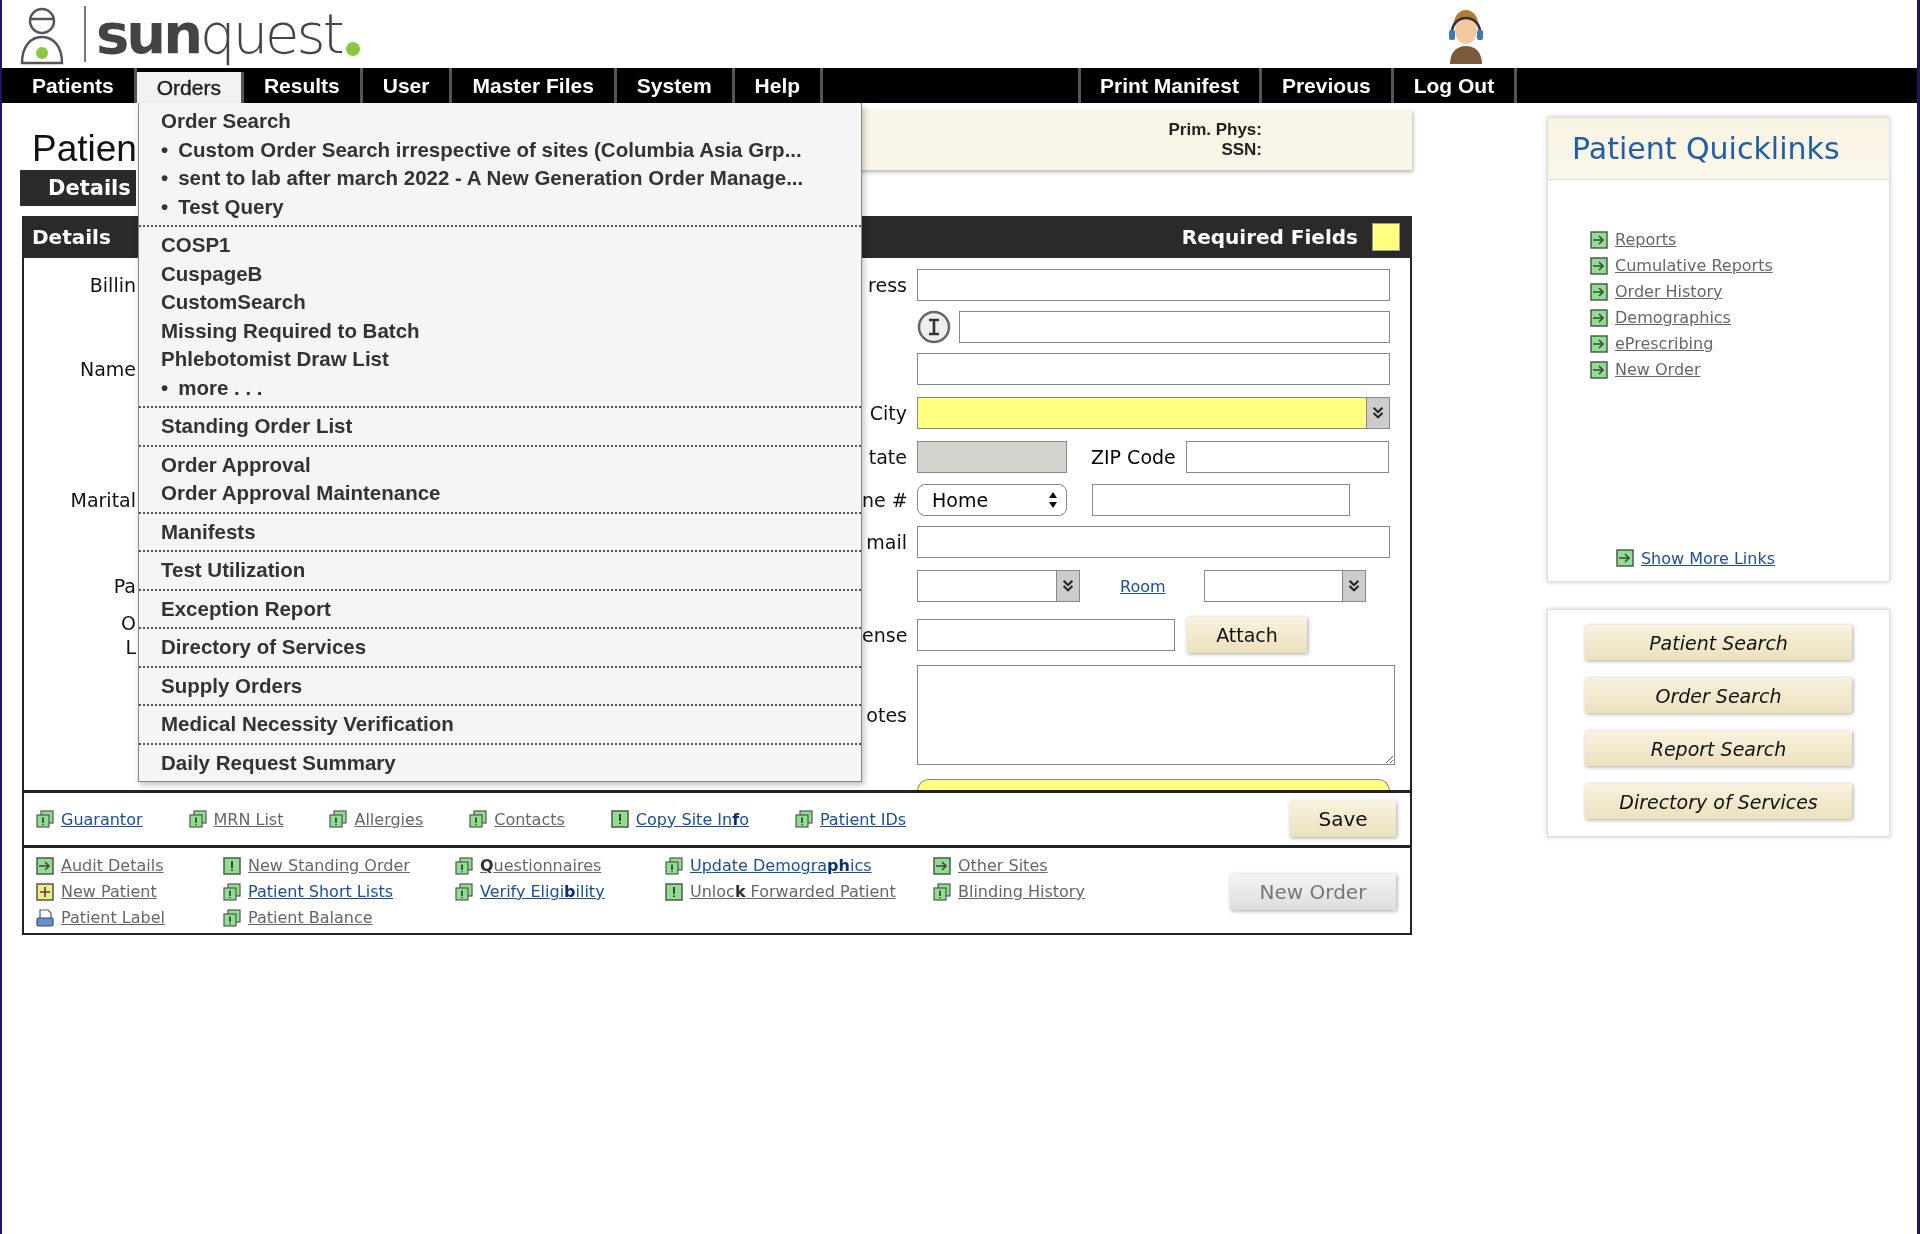  I want to click on link: Cumulative Reports, so click(1694, 265).